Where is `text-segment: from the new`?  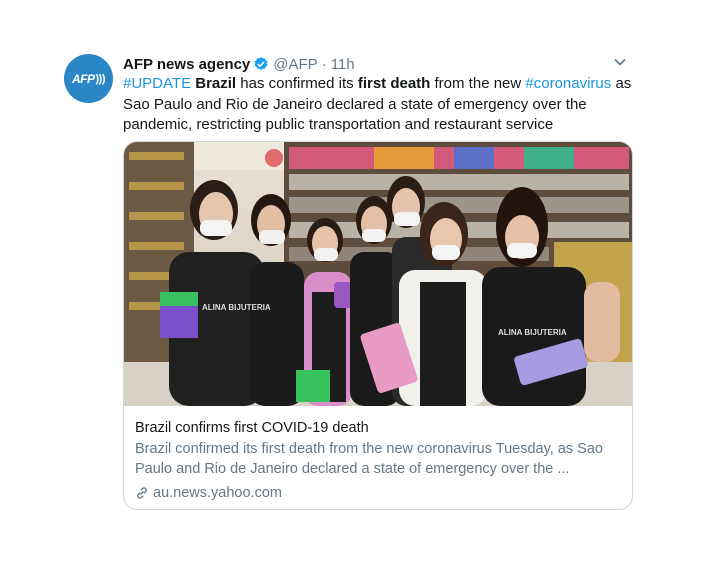 text-segment: from the new is located at coordinates (478, 83).